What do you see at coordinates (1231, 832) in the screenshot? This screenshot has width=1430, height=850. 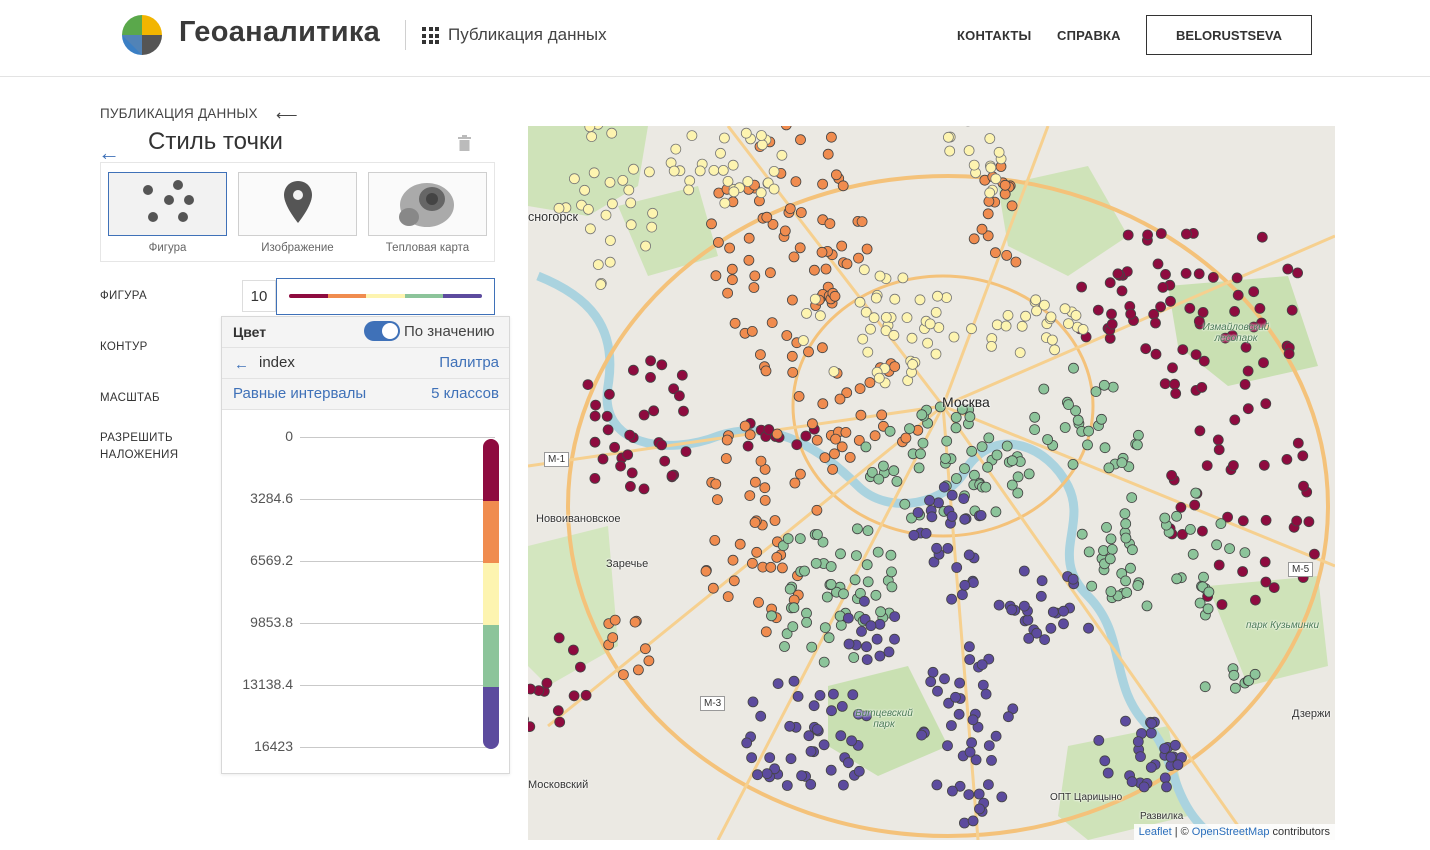 I see `osm-link: OpenStreetMap` at bounding box center [1231, 832].